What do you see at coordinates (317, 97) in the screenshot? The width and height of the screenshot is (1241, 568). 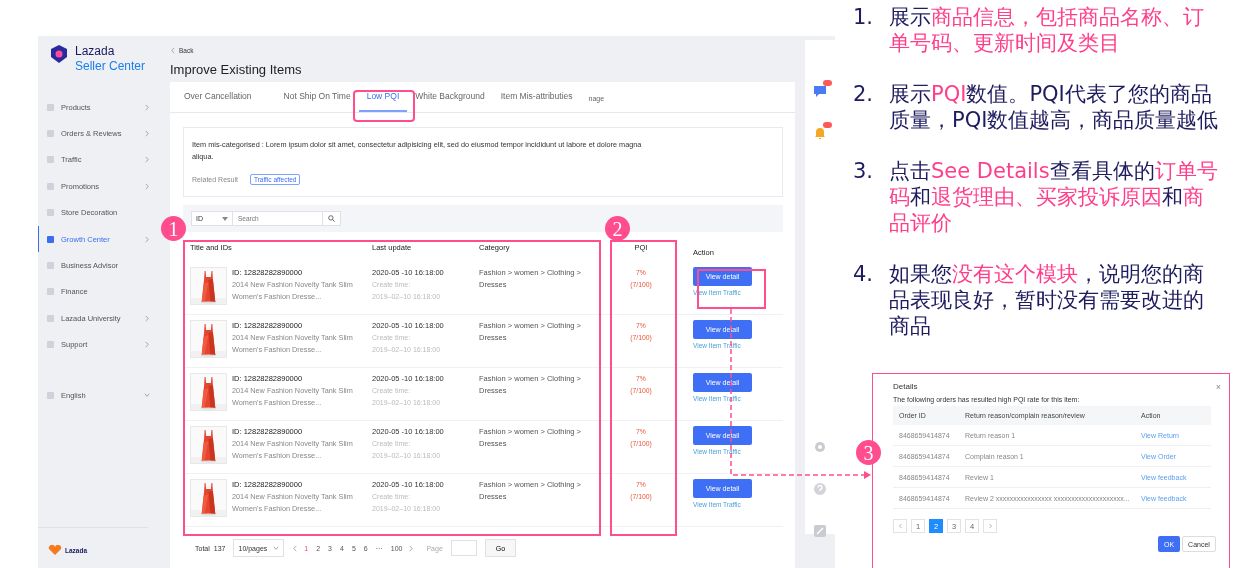 I see `tab: Not Ship On Time` at bounding box center [317, 97].